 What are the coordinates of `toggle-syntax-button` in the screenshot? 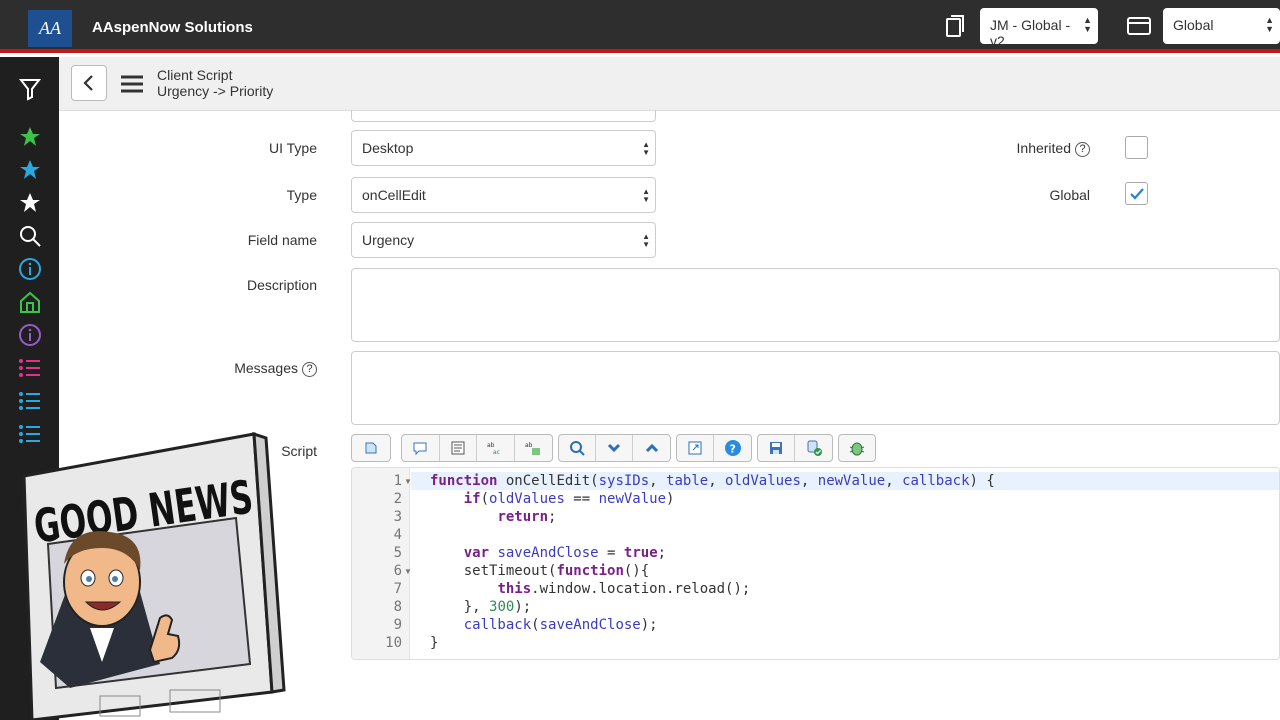 It's located at (371, 448).